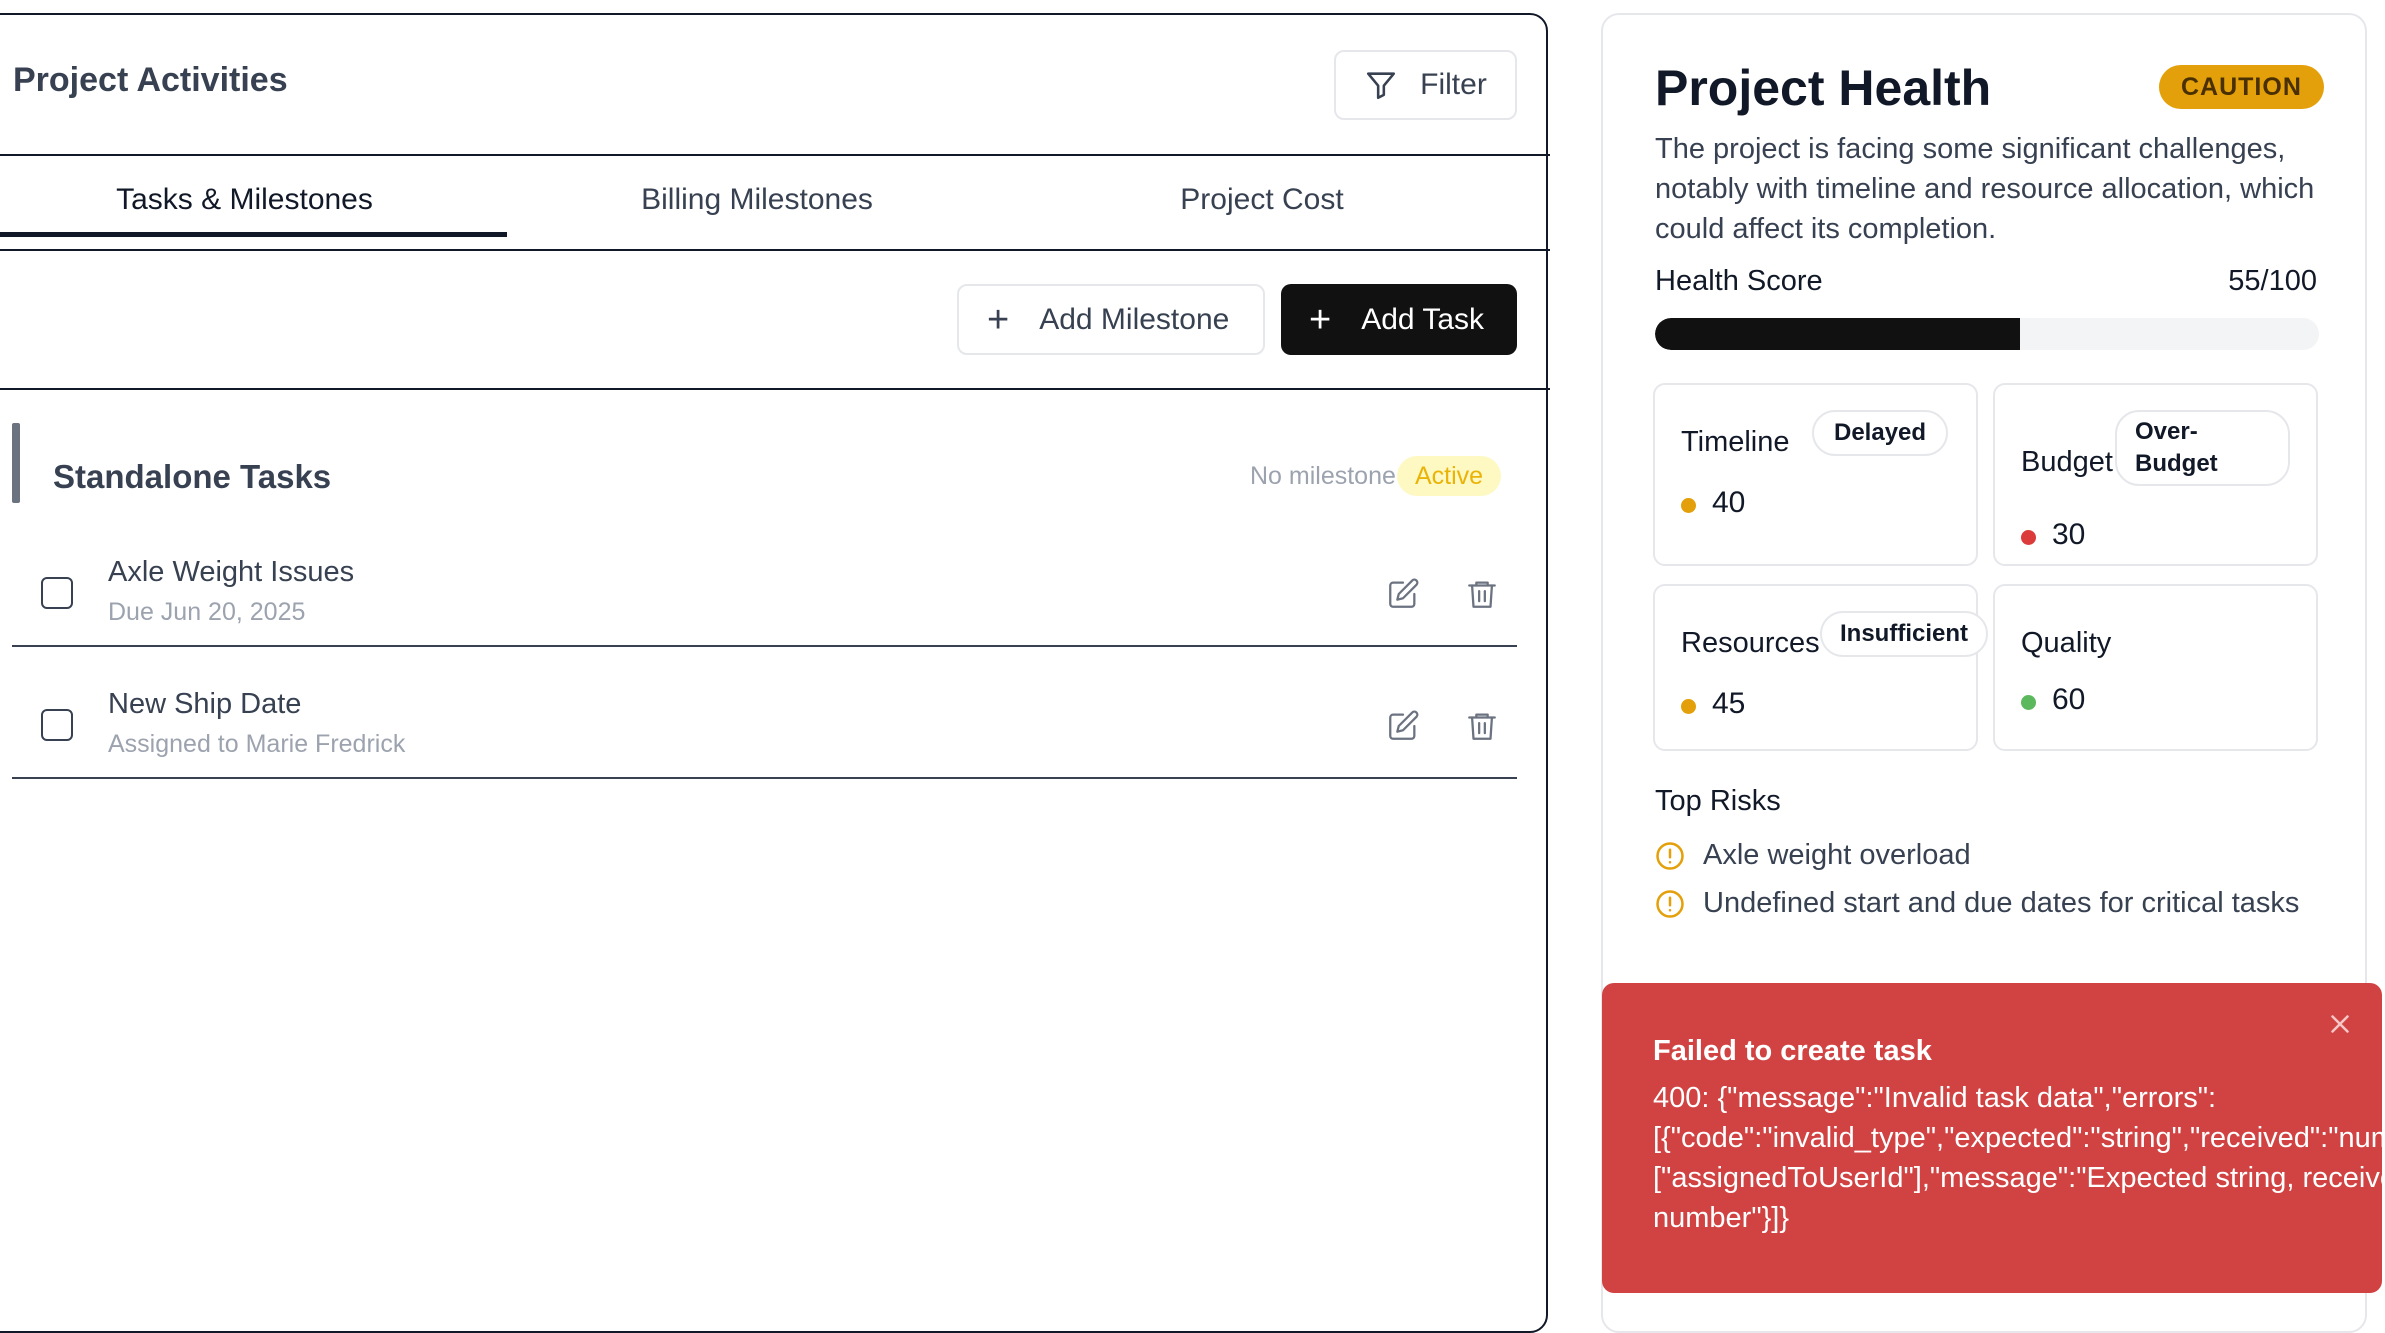 The width and height of the screenshot is (2385, 1333). I want to click on task-subtitle: Due Jun 20, 2025, so click(207, 612).